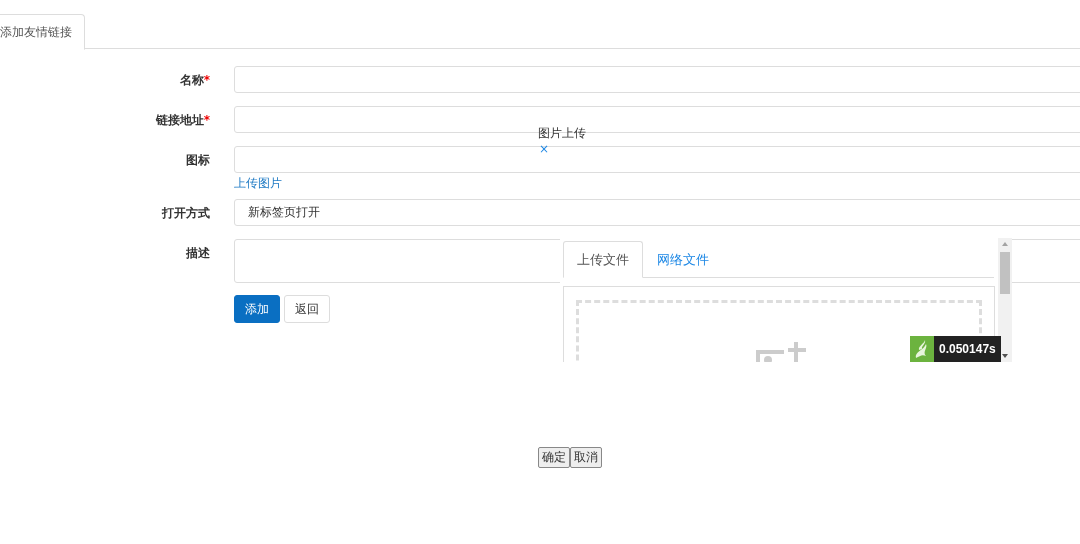 The image size is (1080, 544). What do you see at coordinates (191, 80) in the screenshot?
I see `field-label: 名称` at bounding box center [191, 80].